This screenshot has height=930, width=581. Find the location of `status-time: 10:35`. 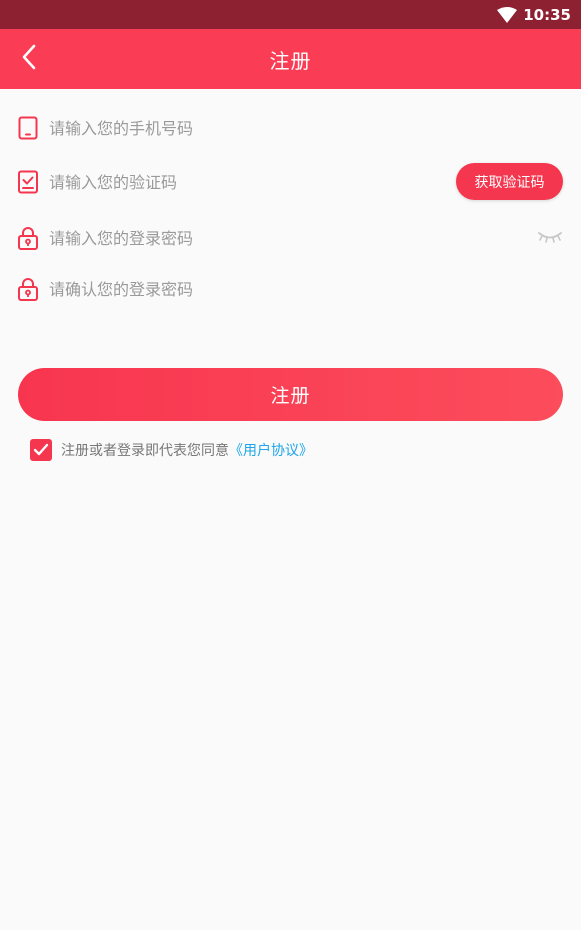

status-time: 10:35 is located at coordinates (547, 14).